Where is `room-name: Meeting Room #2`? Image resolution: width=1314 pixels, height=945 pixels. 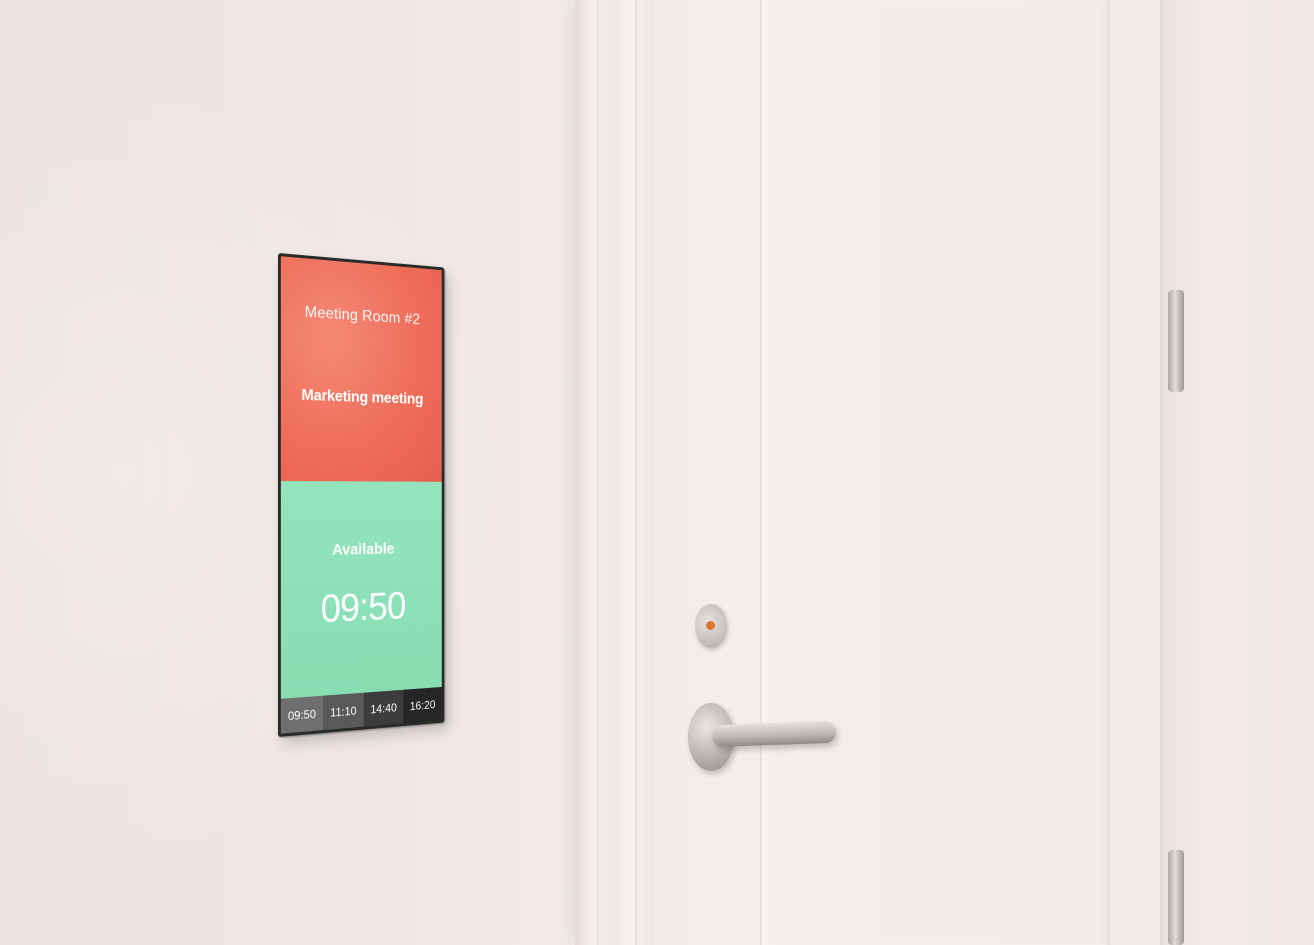 room-name: Meeting Room #2 is located at coordinates (362, 316).